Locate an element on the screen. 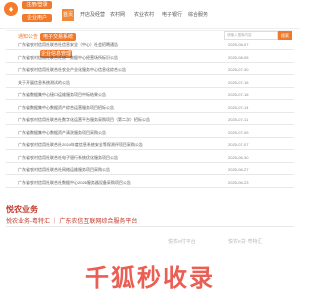 The height and width of the screenshot is (300, 320). notice-list-item: 广东省农村信用社联合社2024年度信息系统安全等保测评项目采购公告 is located at coordinates (80, 145).